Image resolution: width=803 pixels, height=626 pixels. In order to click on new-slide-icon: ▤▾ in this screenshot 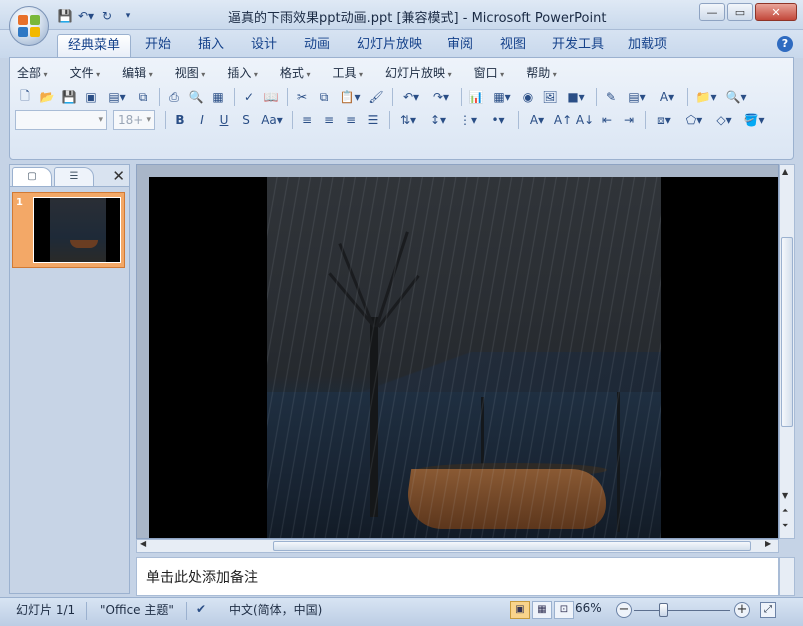, I will do `click(117, 97)`.